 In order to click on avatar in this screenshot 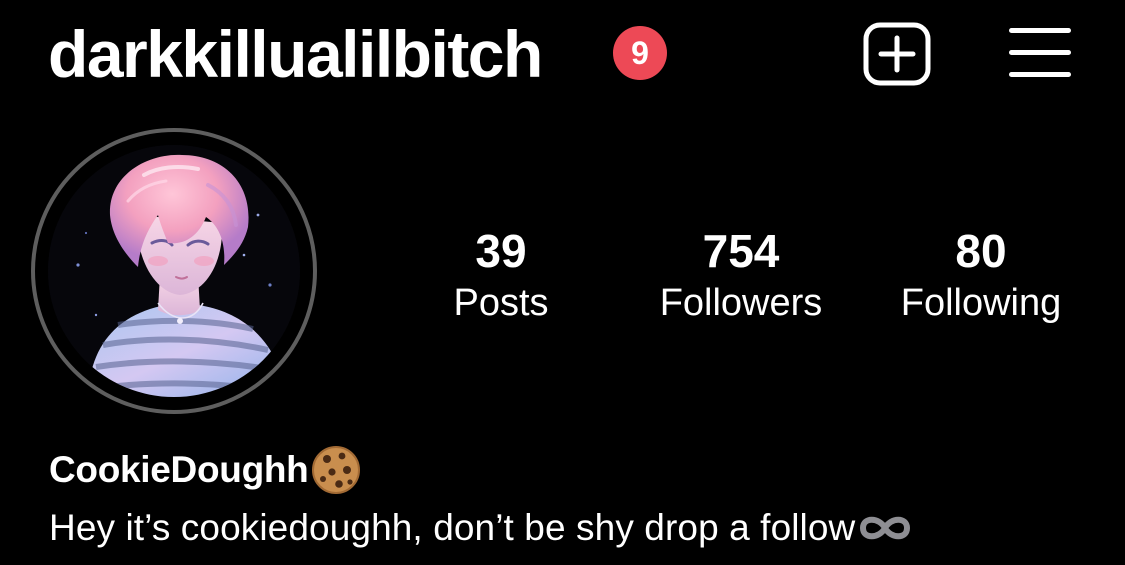, I will do `click(174, 271)`.